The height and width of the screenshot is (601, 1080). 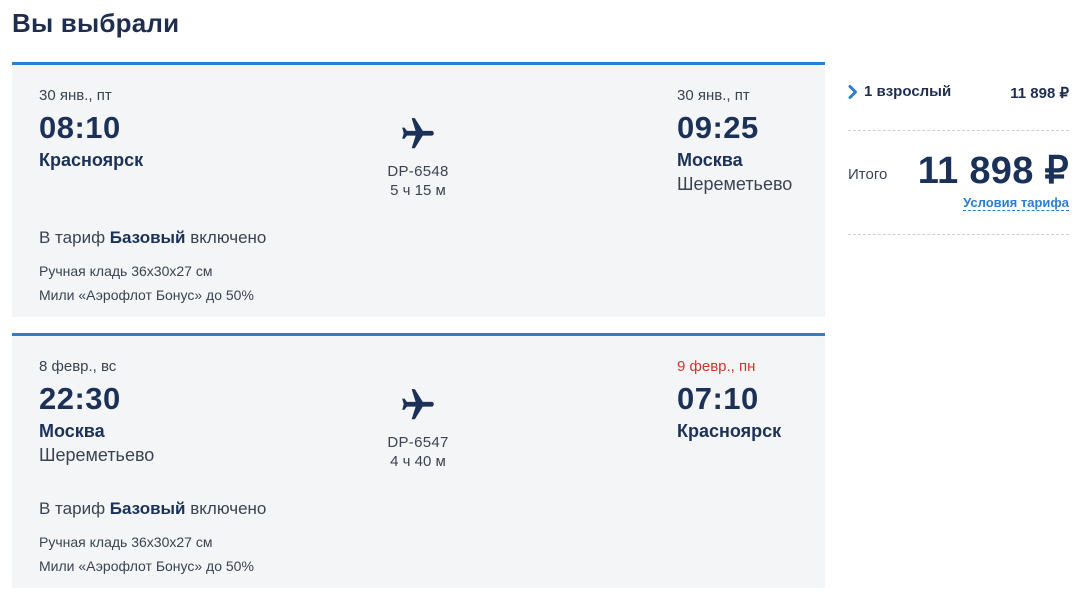 I want to click on flight-number: DP-6547, so click(x=418, y=442).